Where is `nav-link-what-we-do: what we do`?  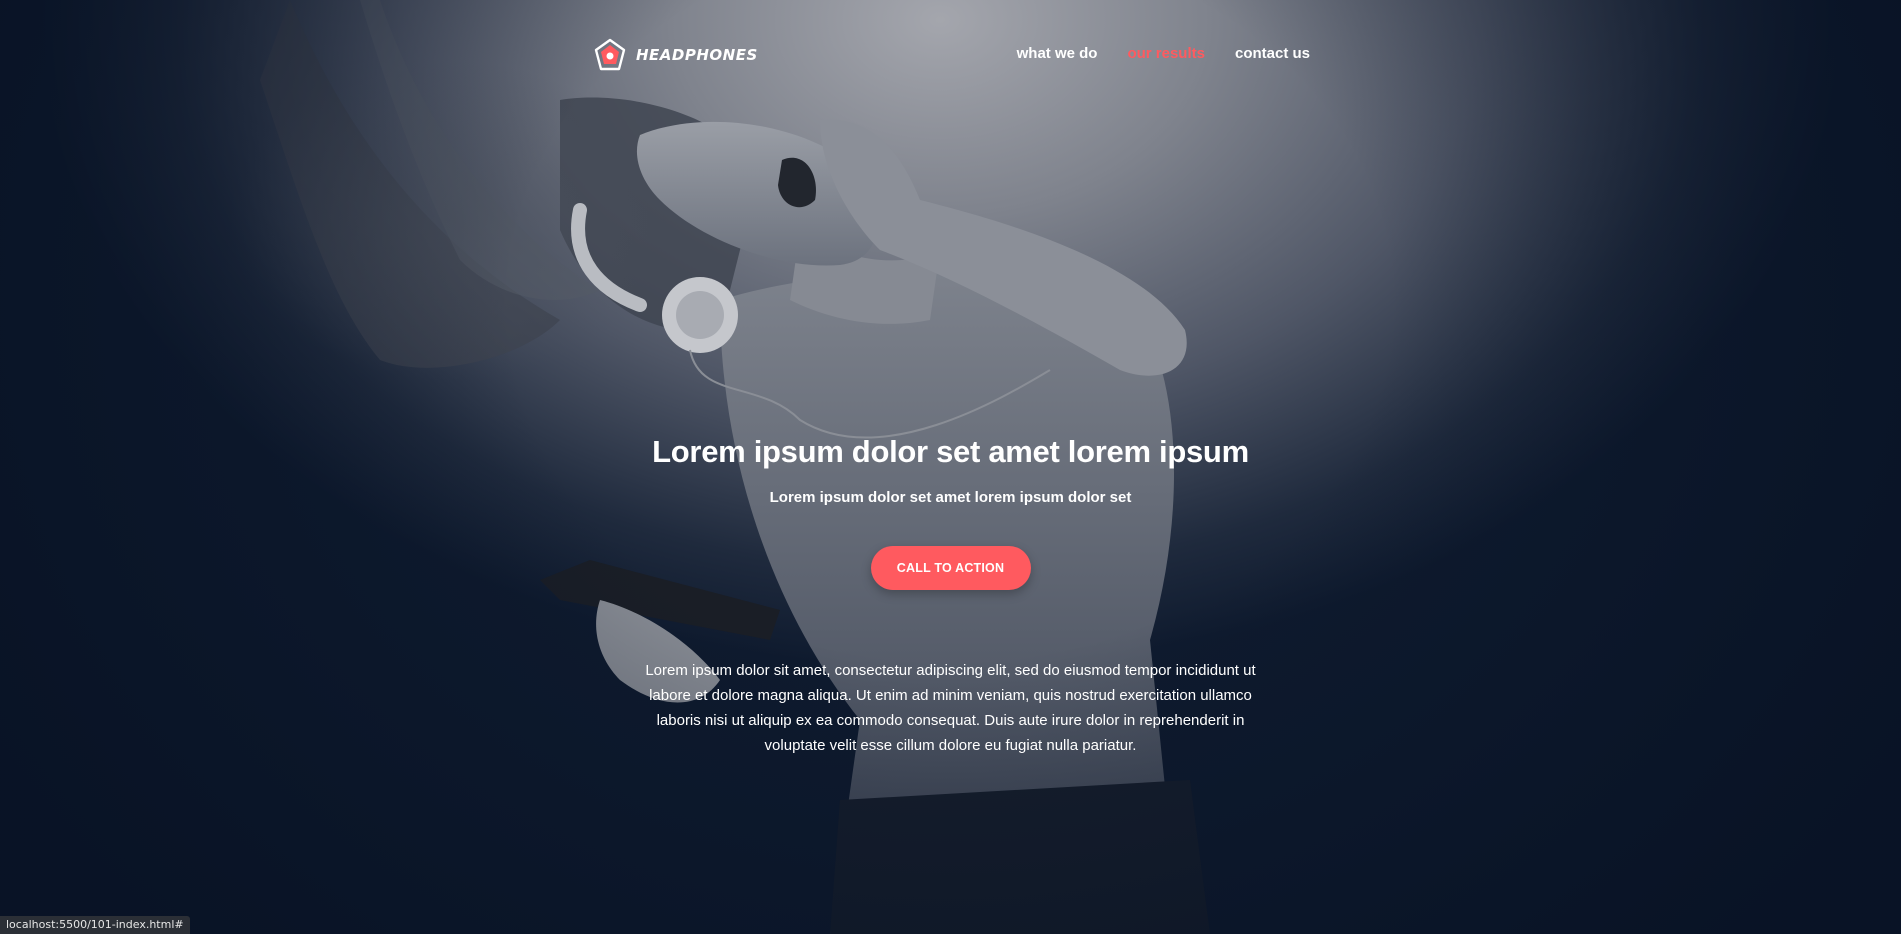
nav-link-what-we-do: what we do is located at coordinates (1057, 53).